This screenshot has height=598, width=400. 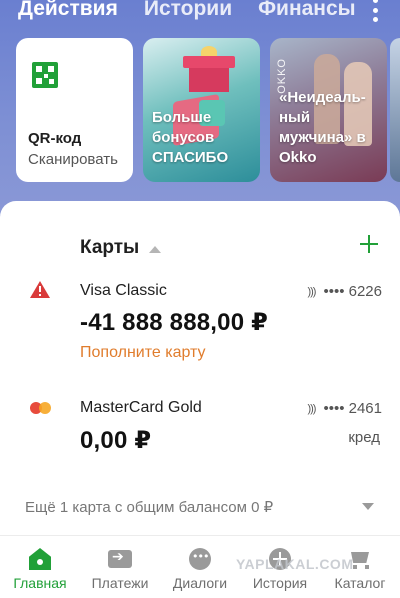 What do you see at coordinates (322, 127) in the screenshot?
I see `story-okko-text: «Неидеаль-ный мужчина» в Okko` at bounding box center [322, 127].